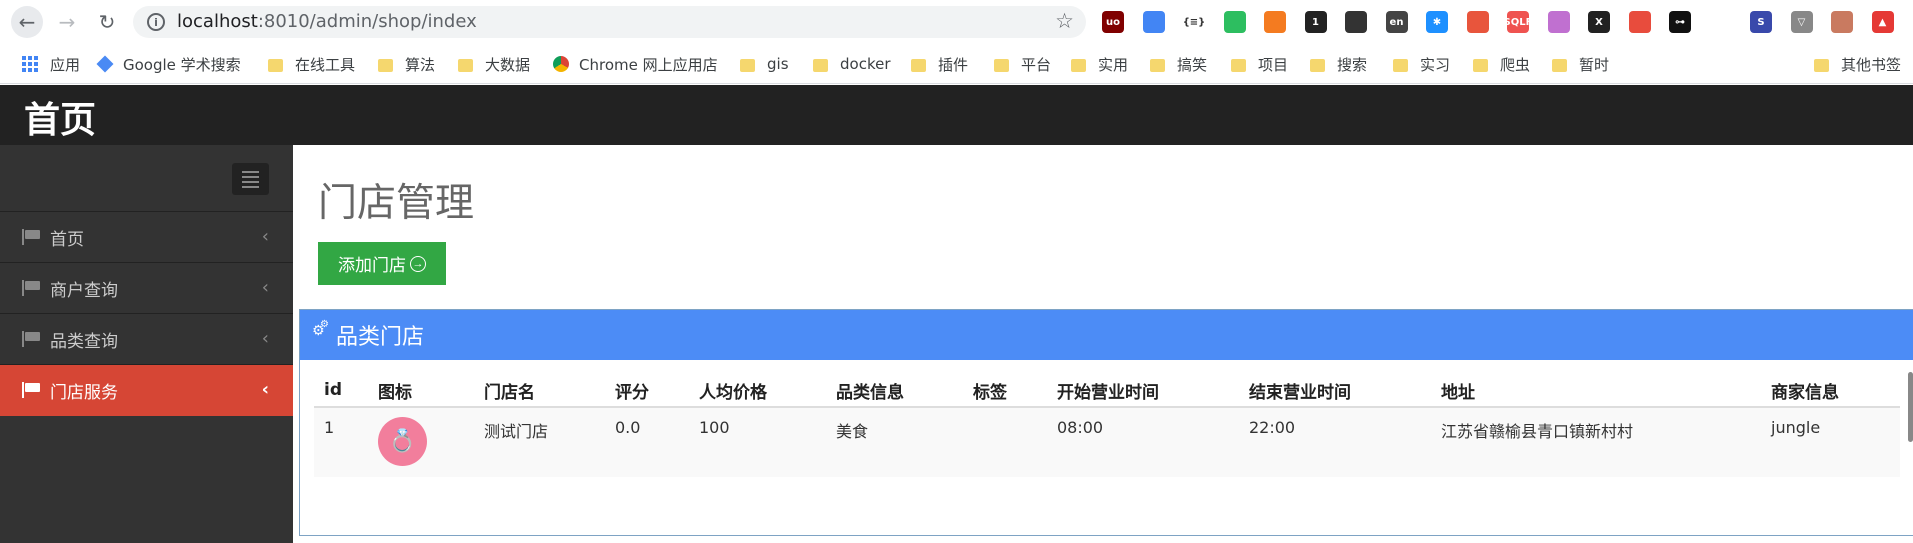  I want to click on app-header: 首页, so click(956, 115).